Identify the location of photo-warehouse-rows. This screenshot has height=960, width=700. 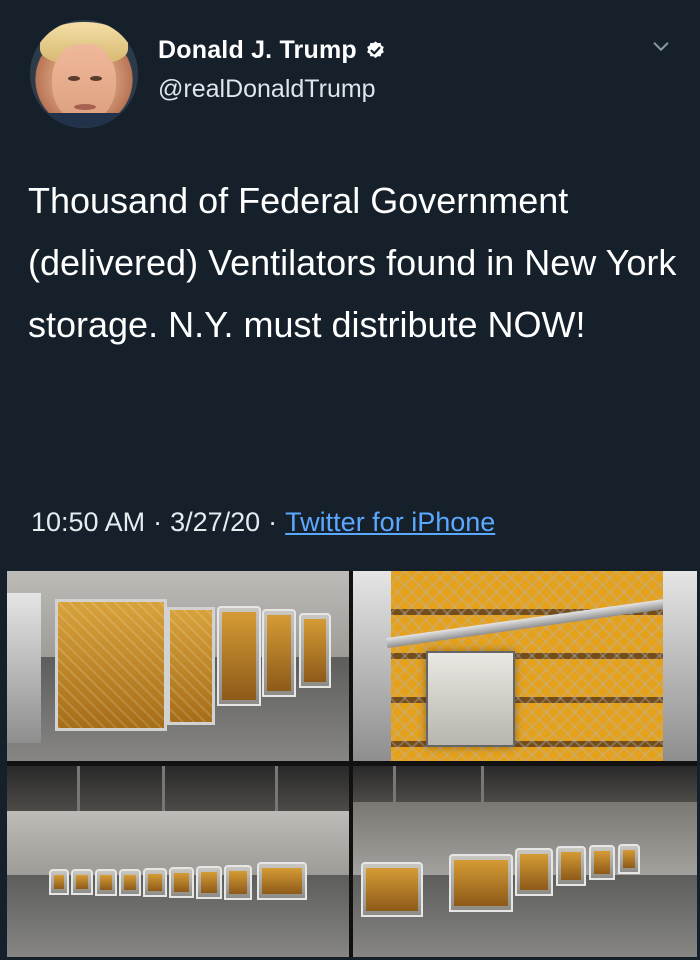
(525, 861).